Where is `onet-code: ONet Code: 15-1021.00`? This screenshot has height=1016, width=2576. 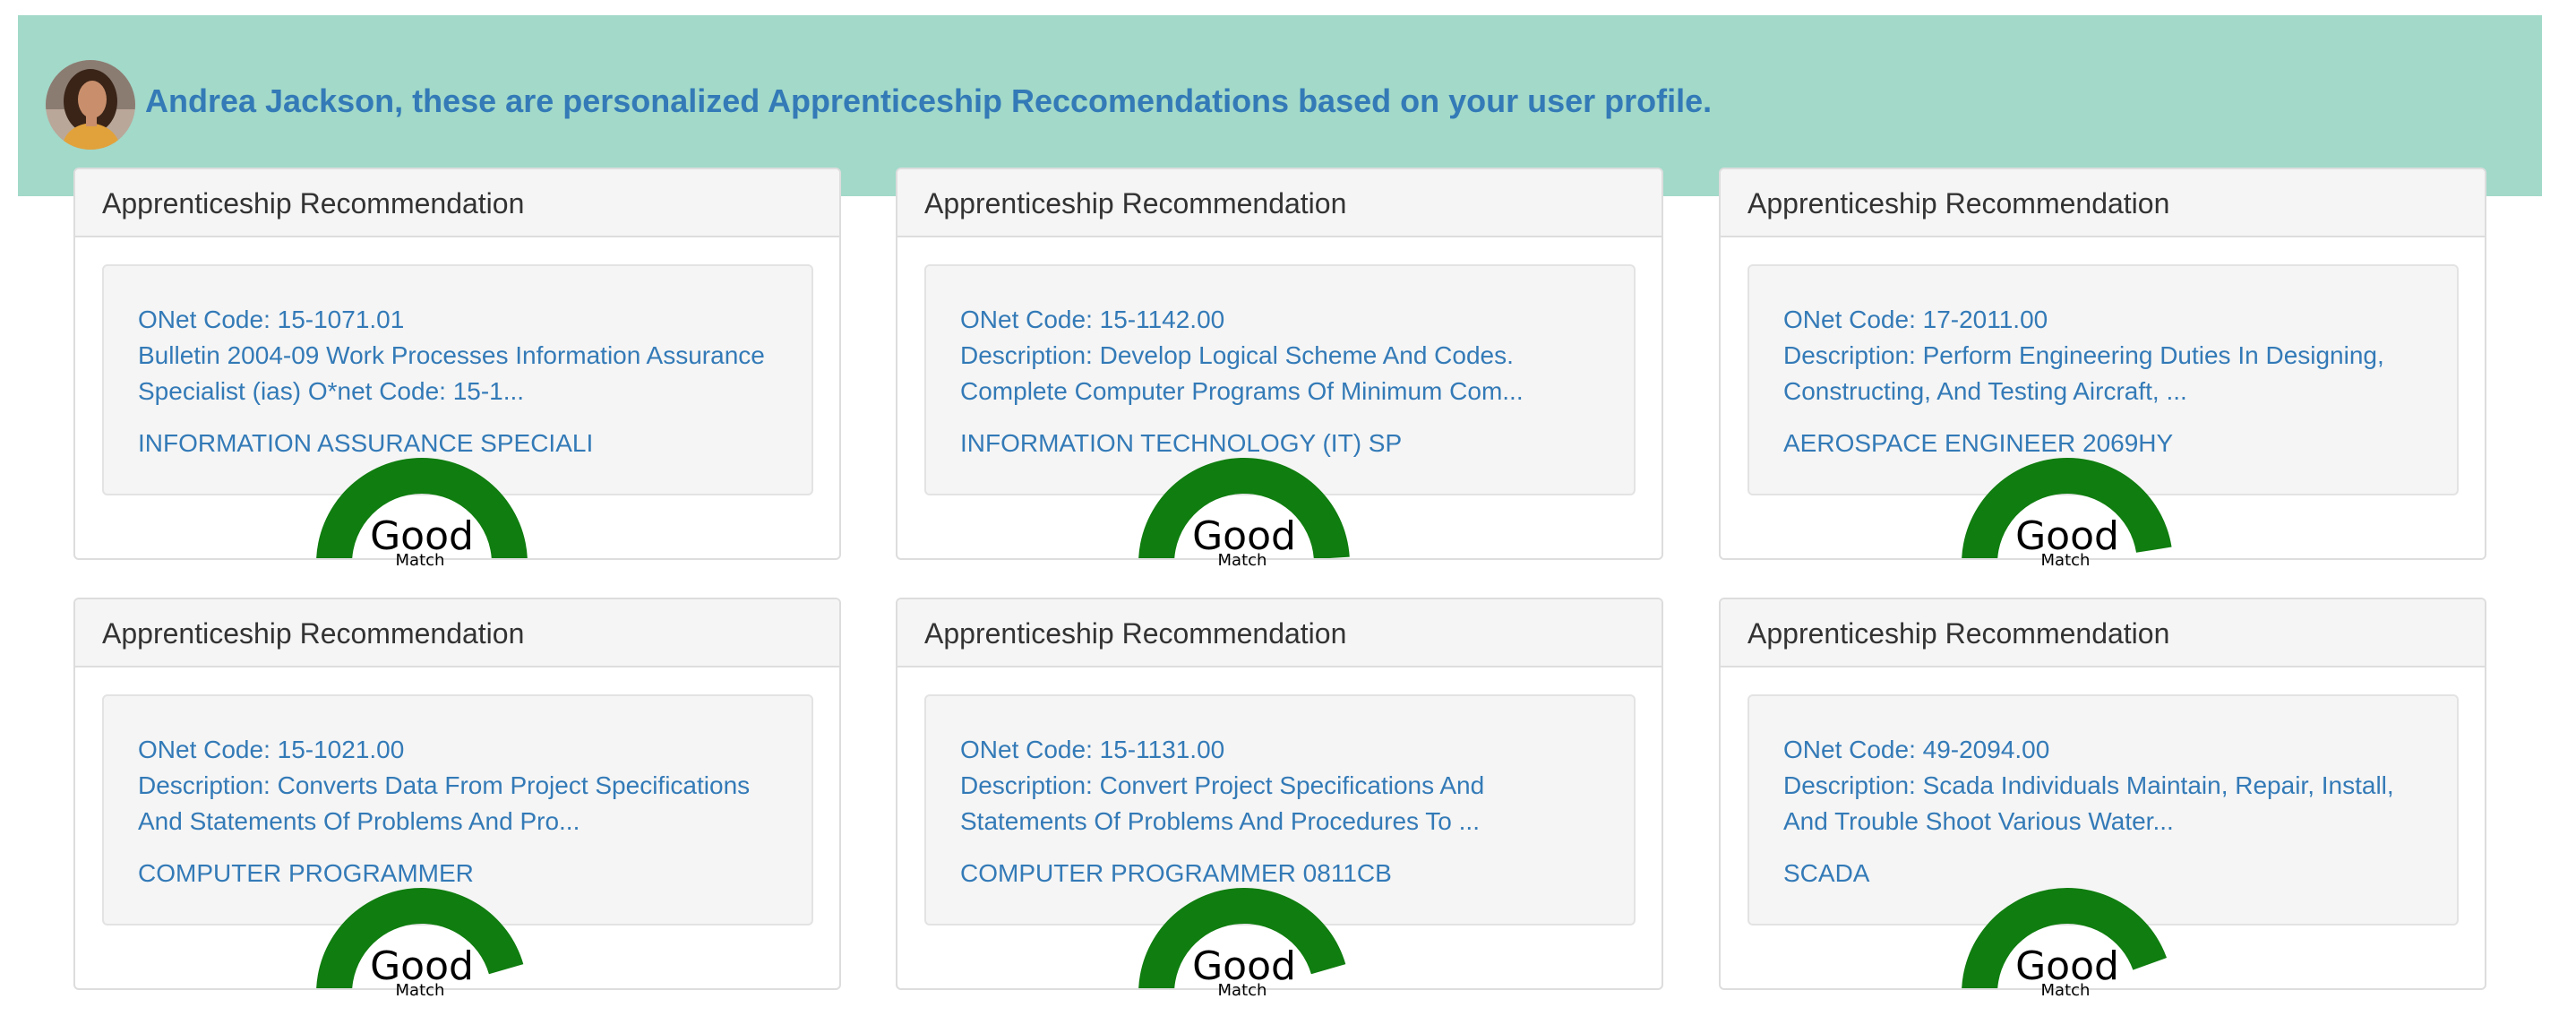
onet-code: ONet Code: 15-1021.00 is located at coordinates (271, 749).